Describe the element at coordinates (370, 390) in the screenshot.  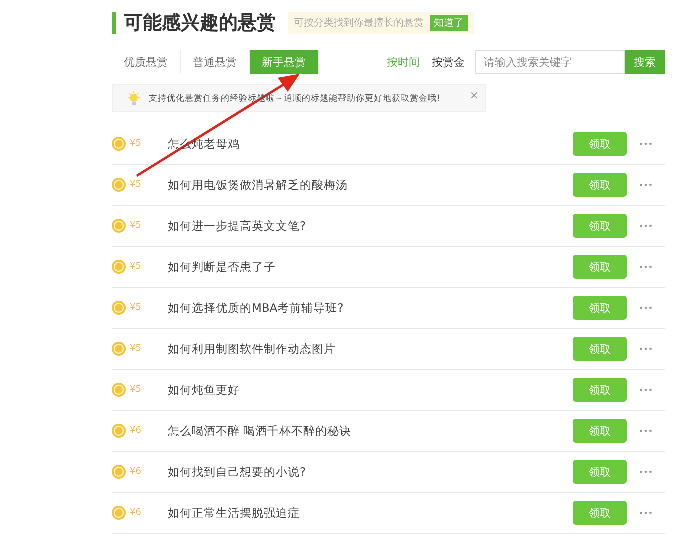
I see `question-title: 如何炖鱼更好` at that location.